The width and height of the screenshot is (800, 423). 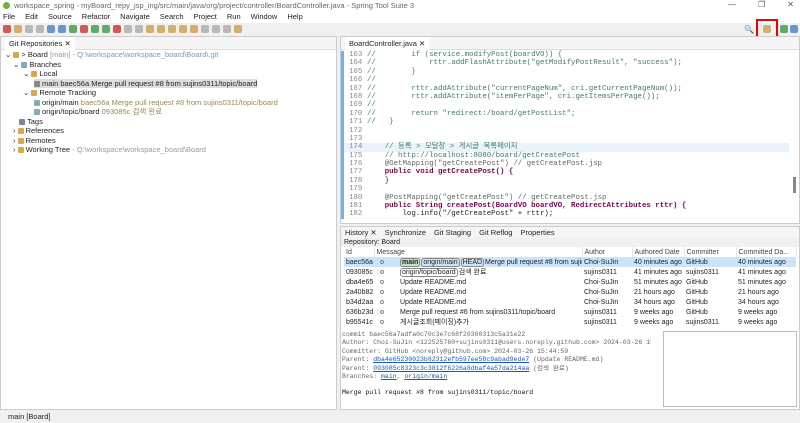 I want to click on authored-date: 21 hours ago, so click(x=658, y=292).